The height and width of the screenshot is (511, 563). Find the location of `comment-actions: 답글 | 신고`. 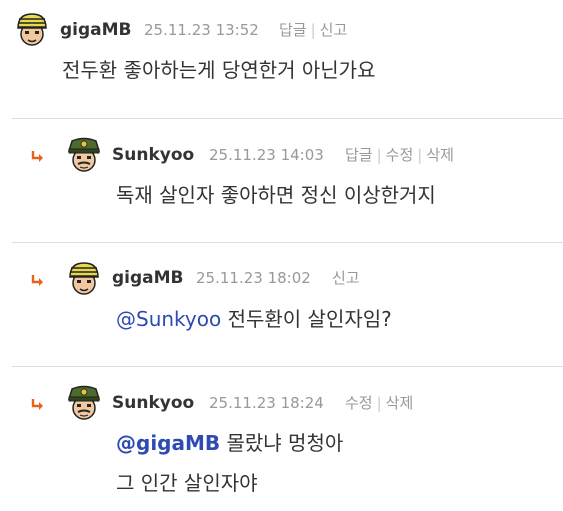

comment-actions: 답글 | 신고 is located at coordinates (313, 30).